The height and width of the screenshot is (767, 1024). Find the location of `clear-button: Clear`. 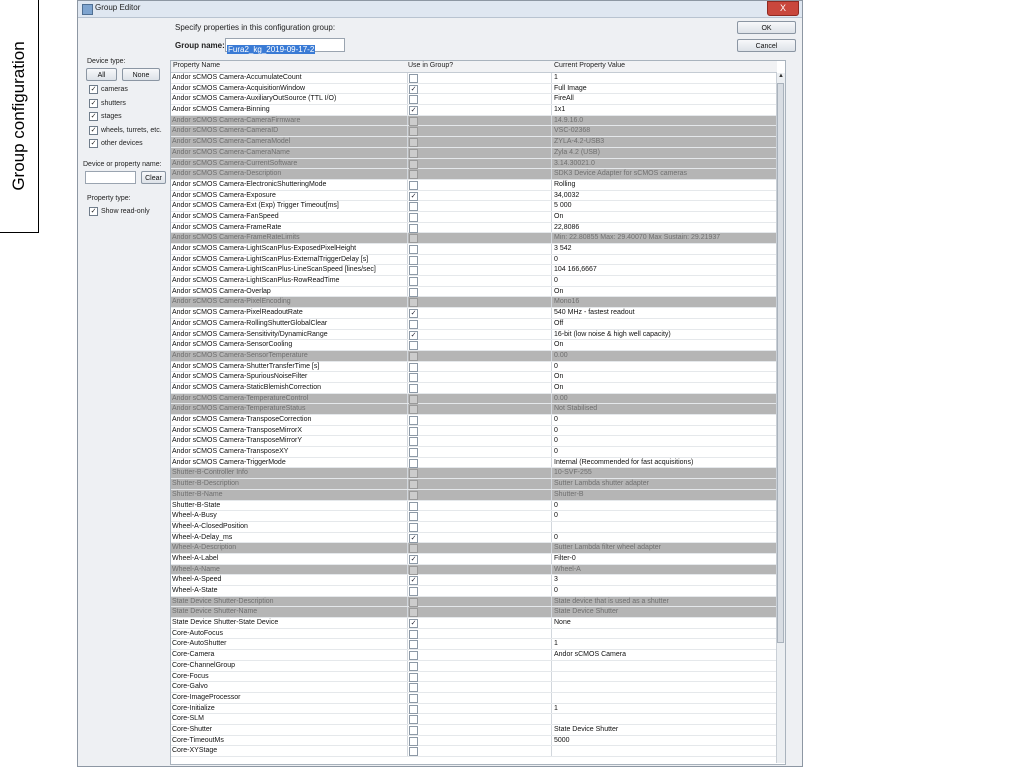

clear-button: Clear is located at coordinates (153, 177).